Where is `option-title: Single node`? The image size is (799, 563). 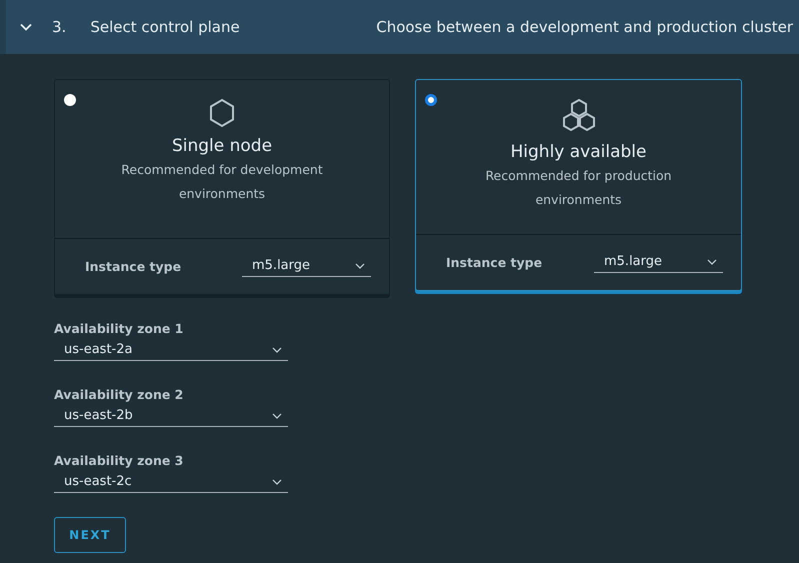
option-title: Single node is located at coordinates (222, 146).